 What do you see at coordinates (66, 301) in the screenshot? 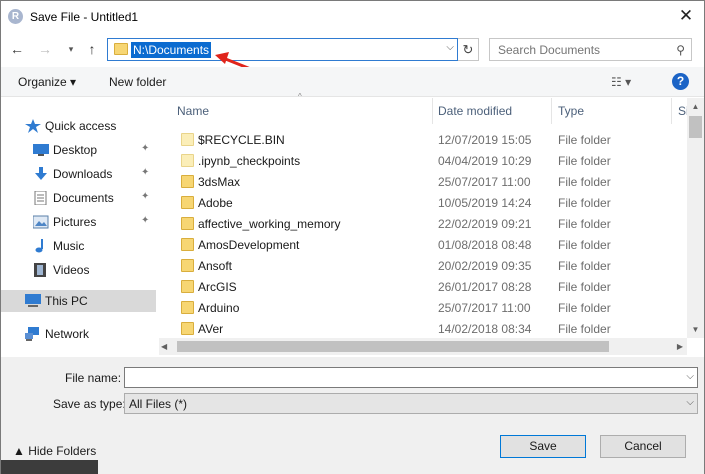
I see `sidebar-item-label: This PC` at bounding box center [66, 301].